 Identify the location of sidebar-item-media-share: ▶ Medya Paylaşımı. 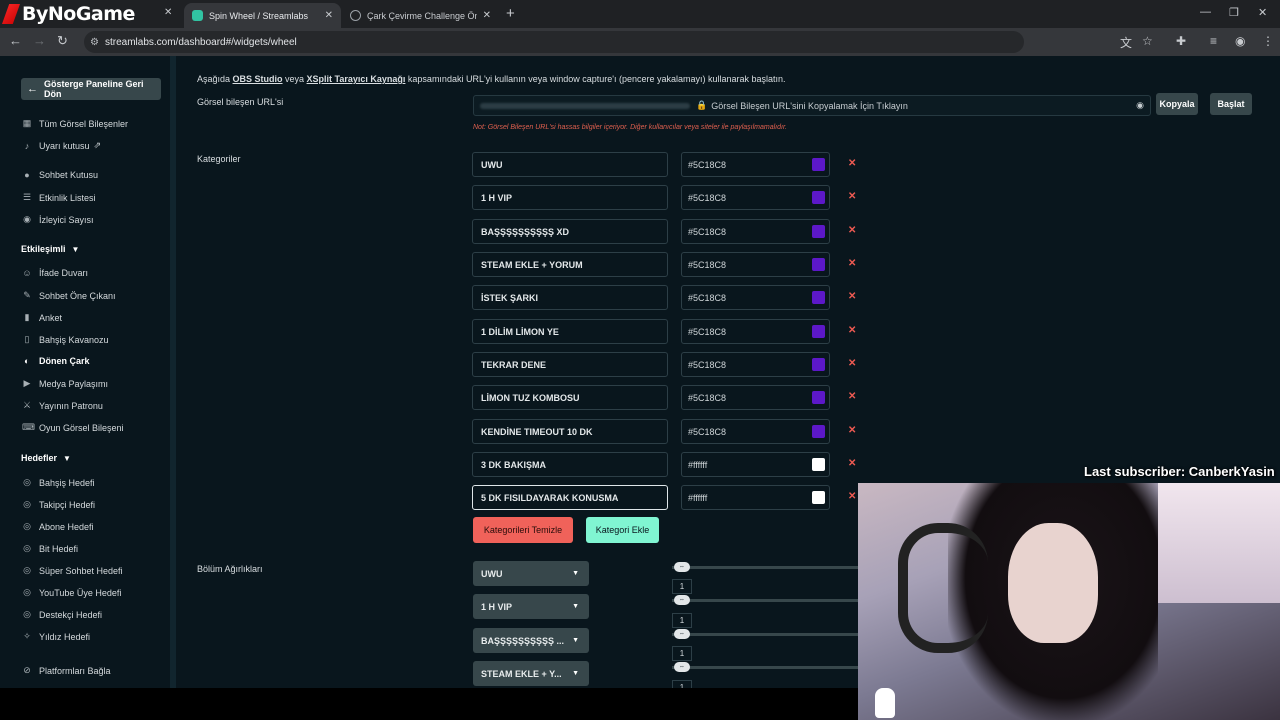
(65, 383).